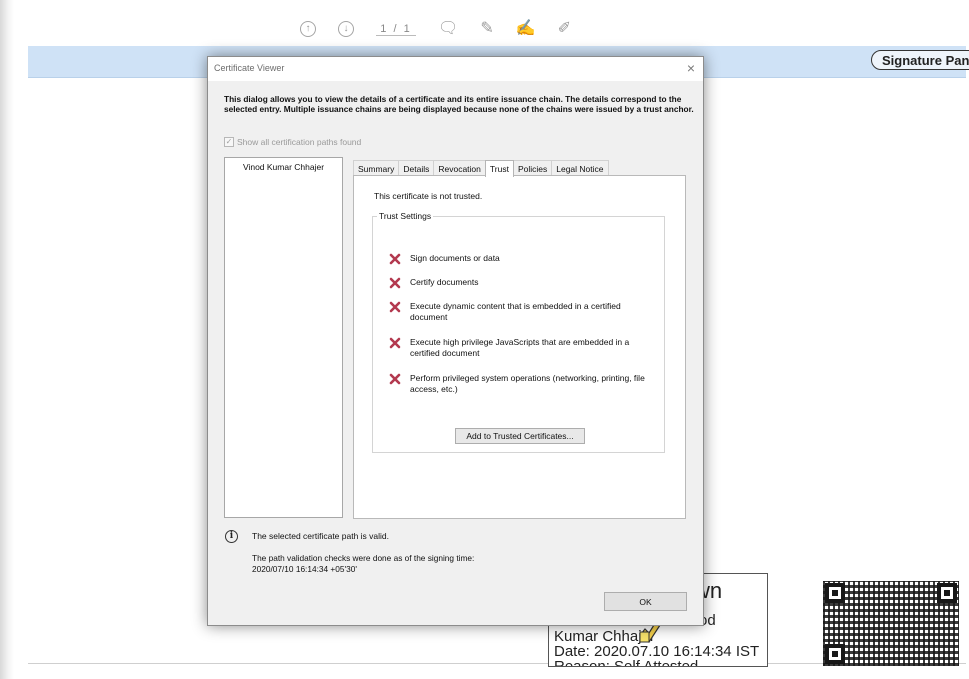  I want to click on permission-label: Certify documents, so click(444, 282).